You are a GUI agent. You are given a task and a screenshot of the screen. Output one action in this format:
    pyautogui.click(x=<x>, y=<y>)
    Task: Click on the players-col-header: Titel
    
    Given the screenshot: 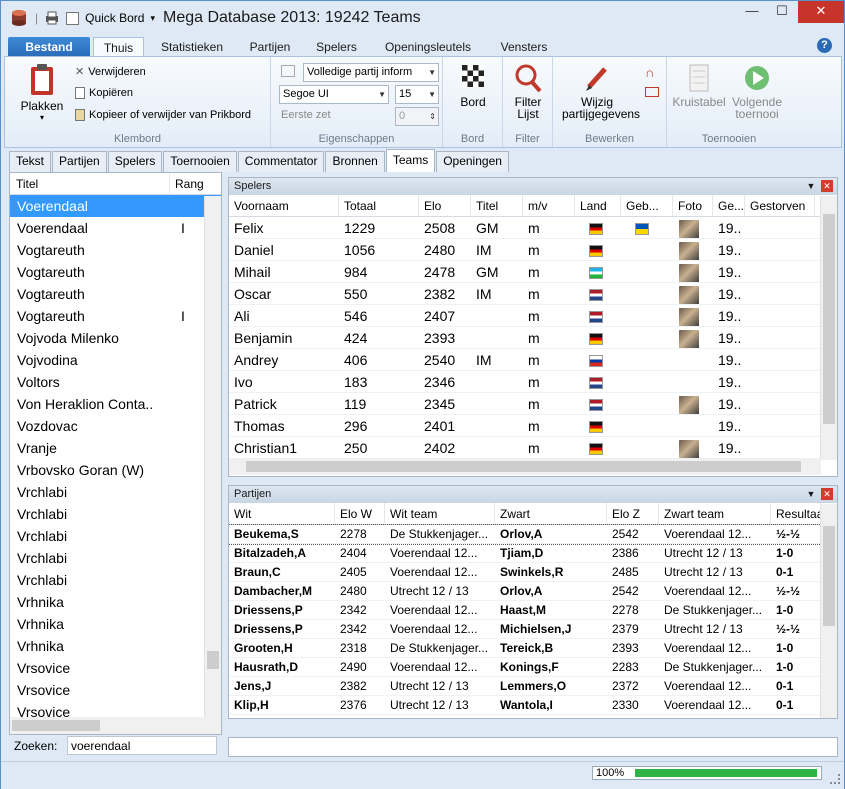 What is the action you would take?
    pyautogui.click(x=497, y=205)
    